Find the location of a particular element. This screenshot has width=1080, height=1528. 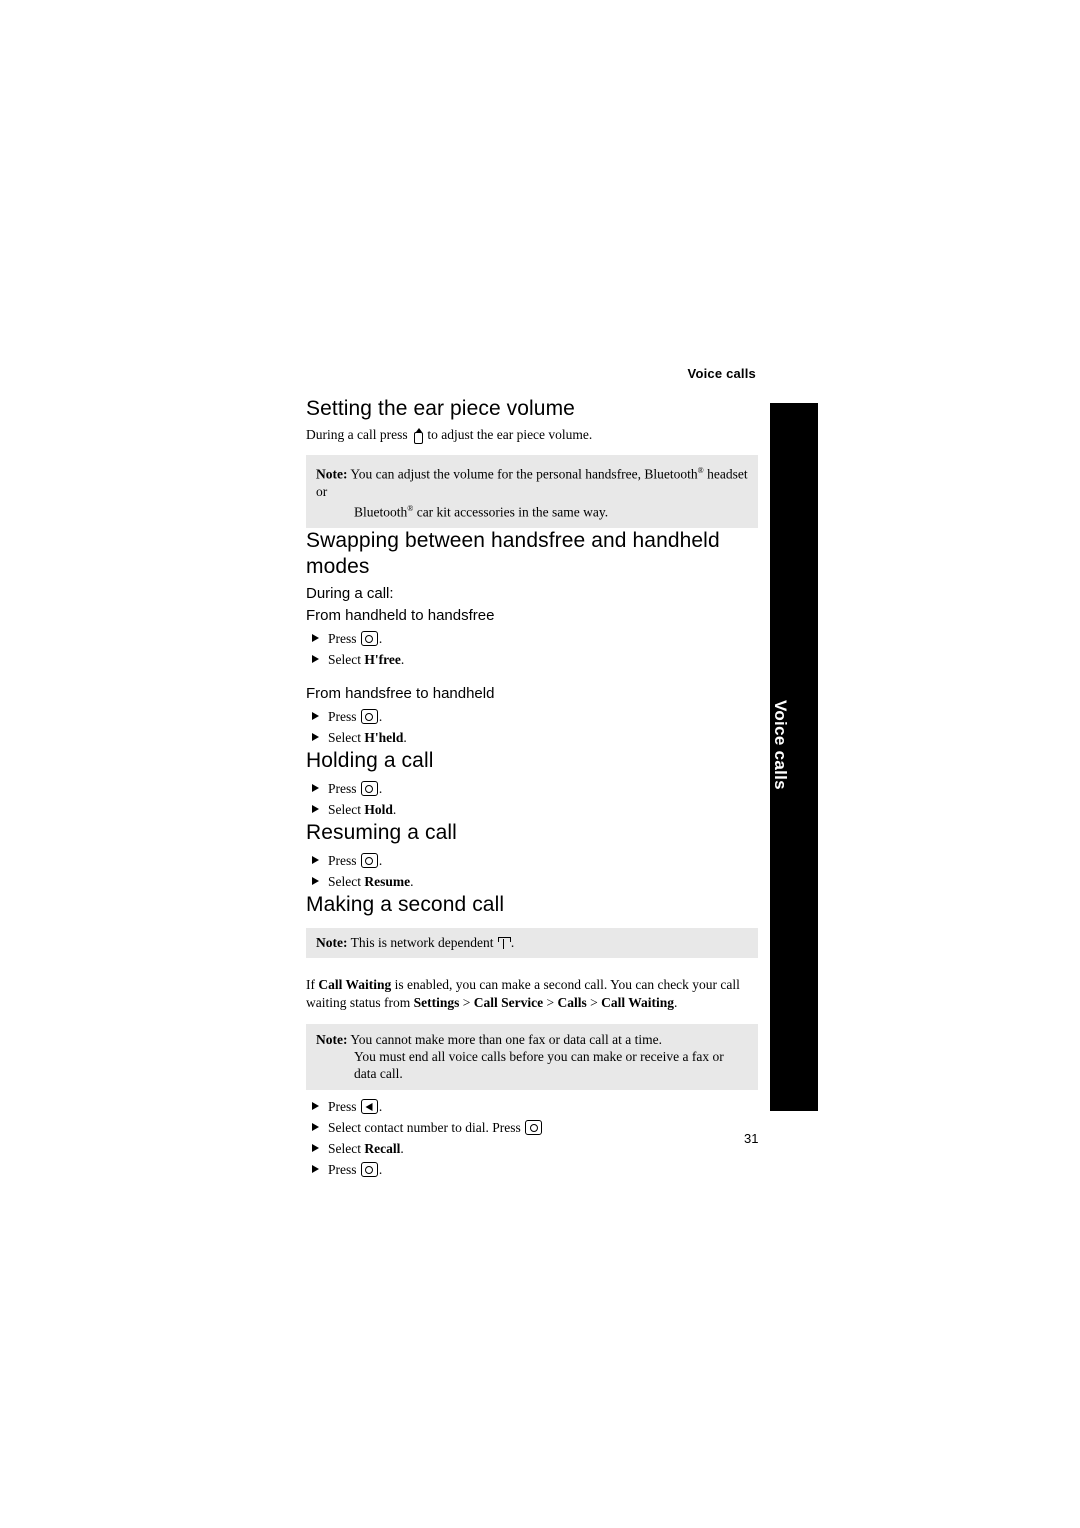

registered-mark-2: ® is located at coordinates (410, 508).